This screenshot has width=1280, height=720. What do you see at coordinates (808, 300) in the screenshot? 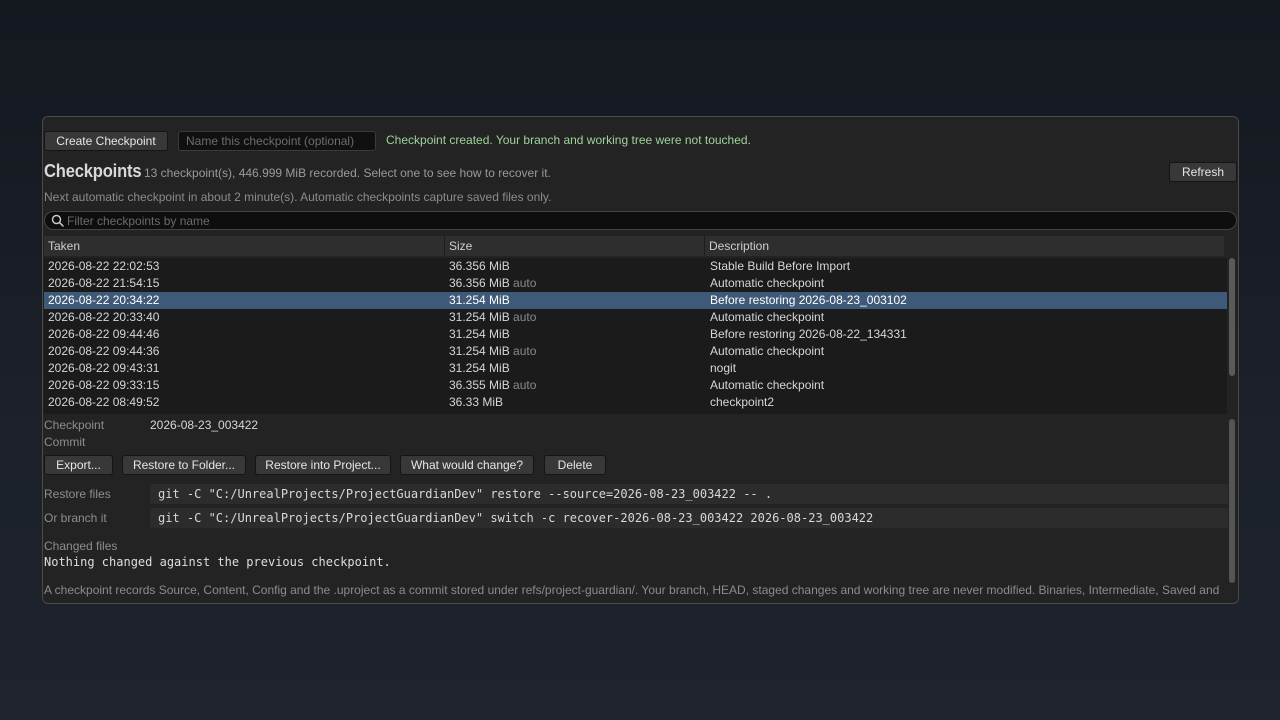
I see `row-description: Before restoring 2026-08-23_003102` at bounding box center [808, 300].